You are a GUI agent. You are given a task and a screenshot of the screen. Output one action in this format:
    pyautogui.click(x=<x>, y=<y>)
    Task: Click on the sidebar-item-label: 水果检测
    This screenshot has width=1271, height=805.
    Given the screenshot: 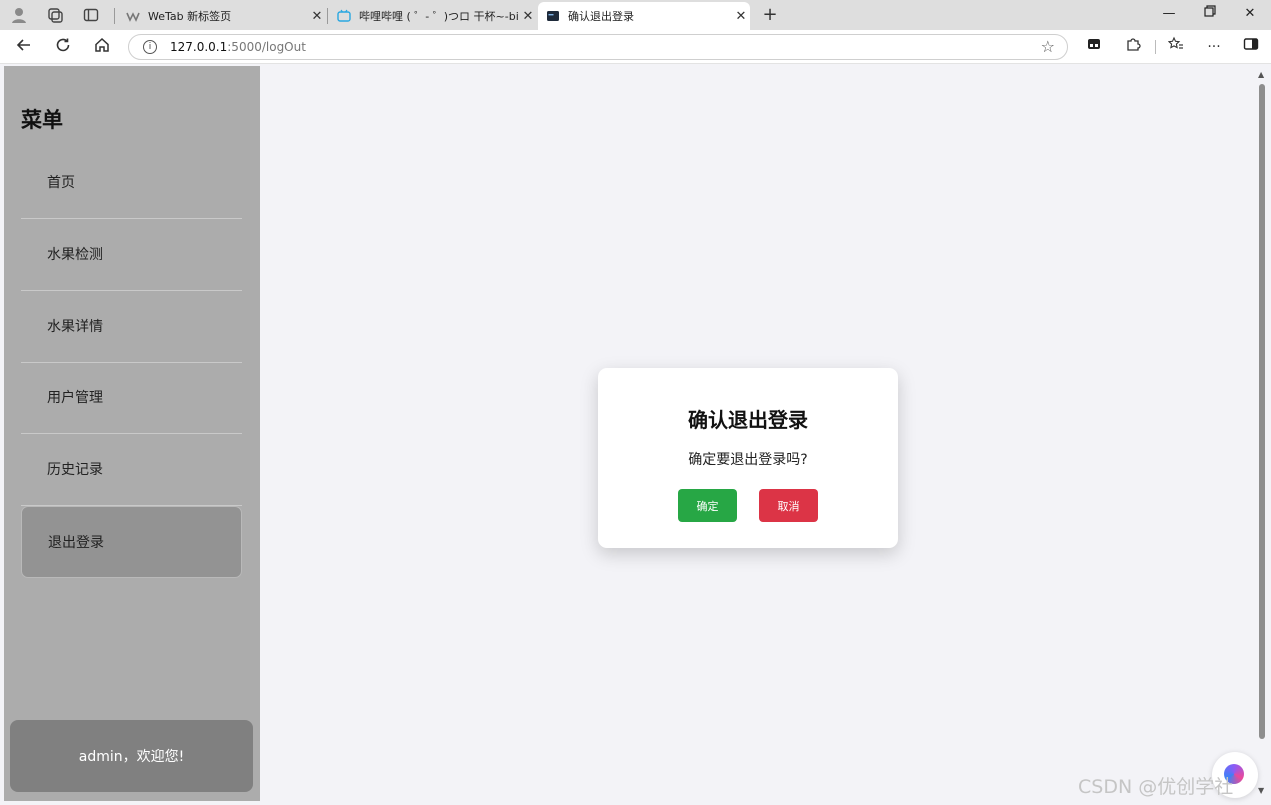 What is the action you would take?
    pyautogui.click(x=75, y=255)
    